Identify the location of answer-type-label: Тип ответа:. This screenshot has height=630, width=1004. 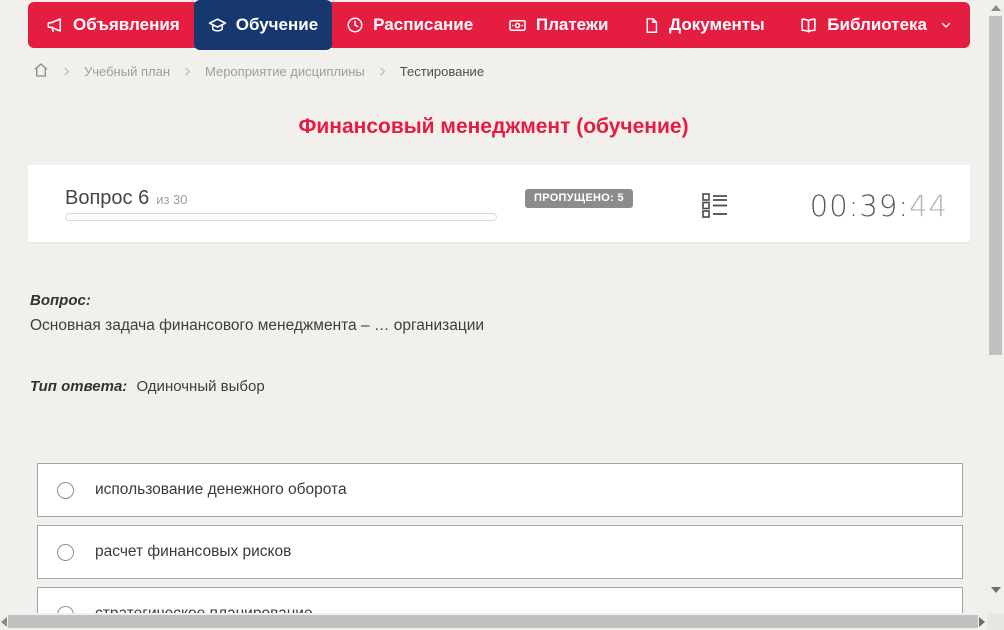
(79, 386).